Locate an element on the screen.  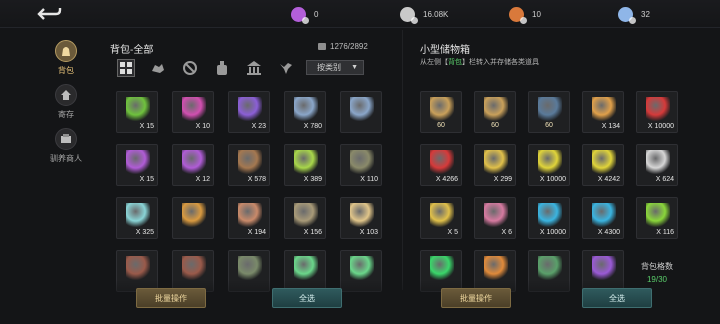
storage-select-all-button: 全选 is located at coordinates (617, 298).